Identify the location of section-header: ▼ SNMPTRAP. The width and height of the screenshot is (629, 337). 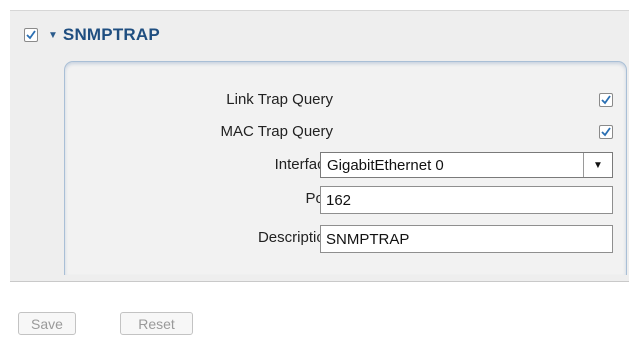
(92, 35).